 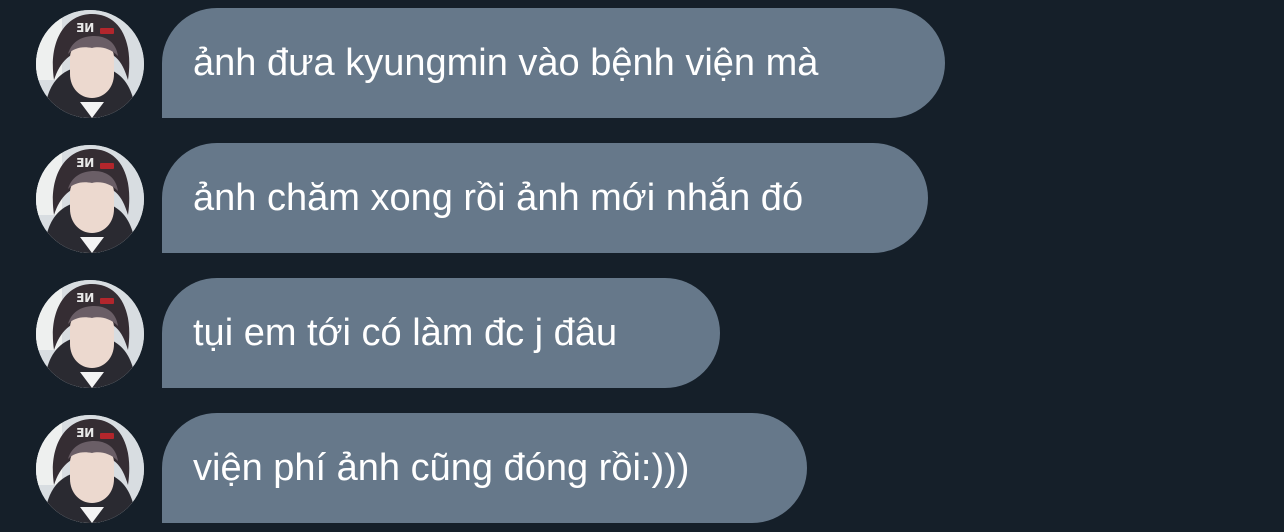 I want to click on message-text: ảnh chăm xong rồi ảnh mới nhắn đó, so click(x=498, y=198).